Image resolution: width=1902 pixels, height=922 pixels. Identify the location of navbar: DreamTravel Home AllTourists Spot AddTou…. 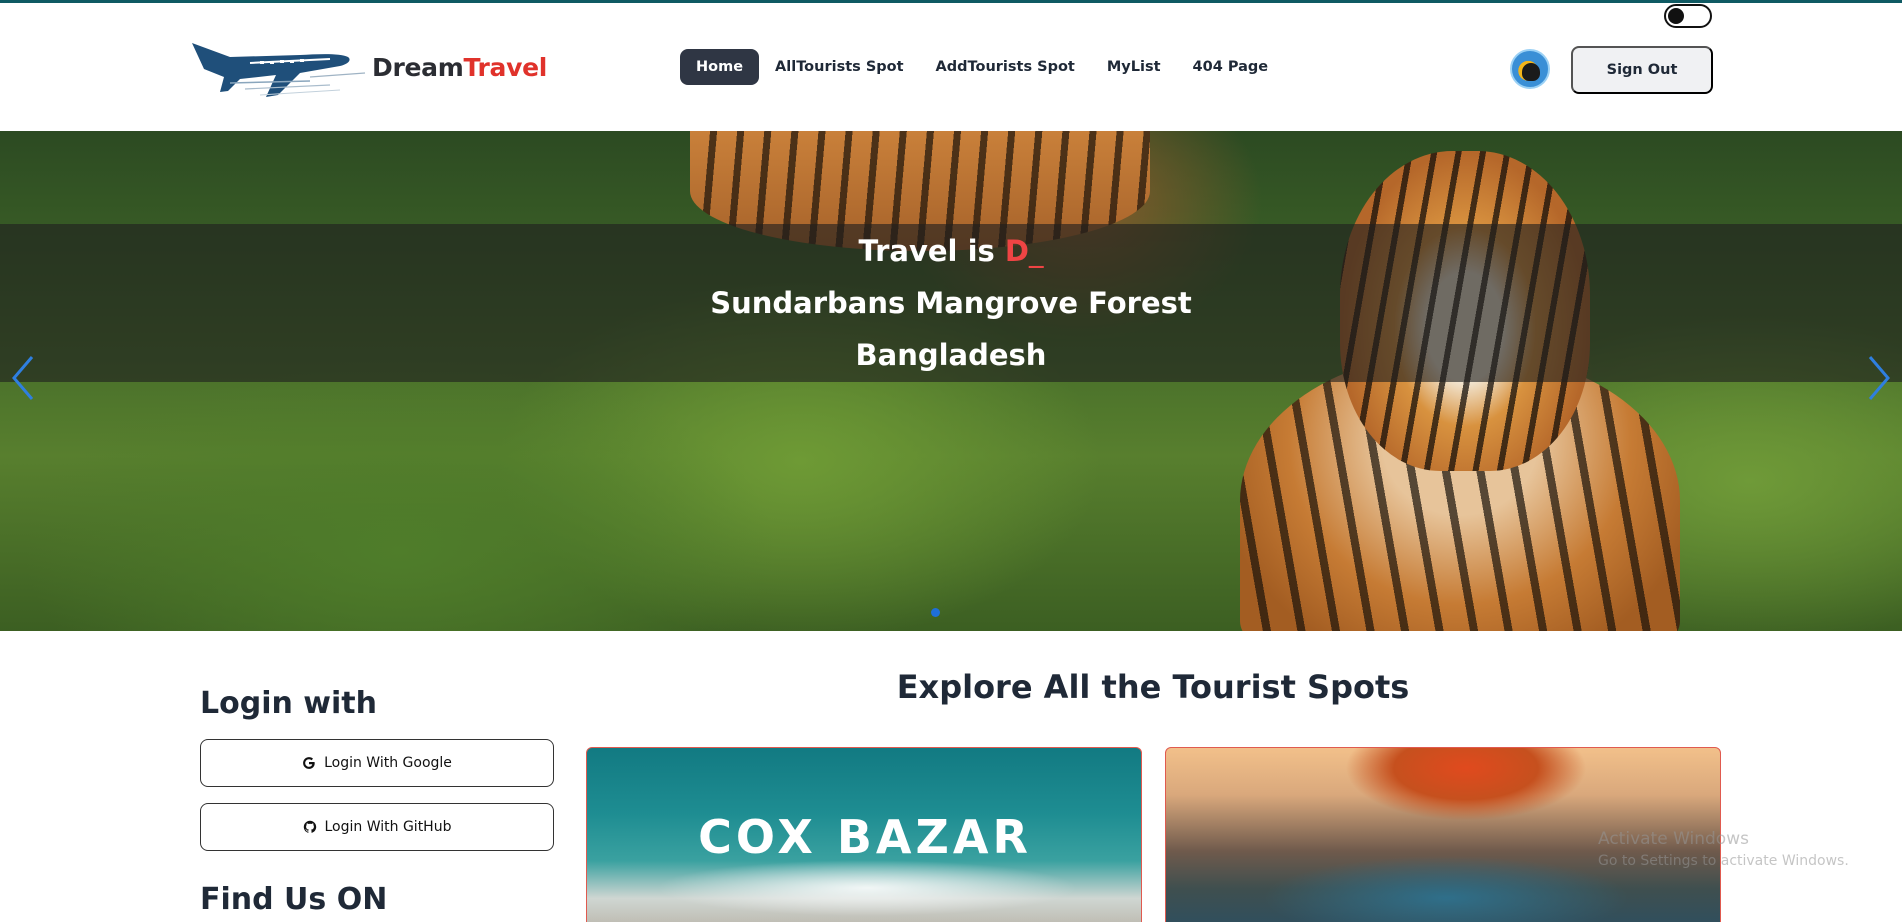
(951, 67).